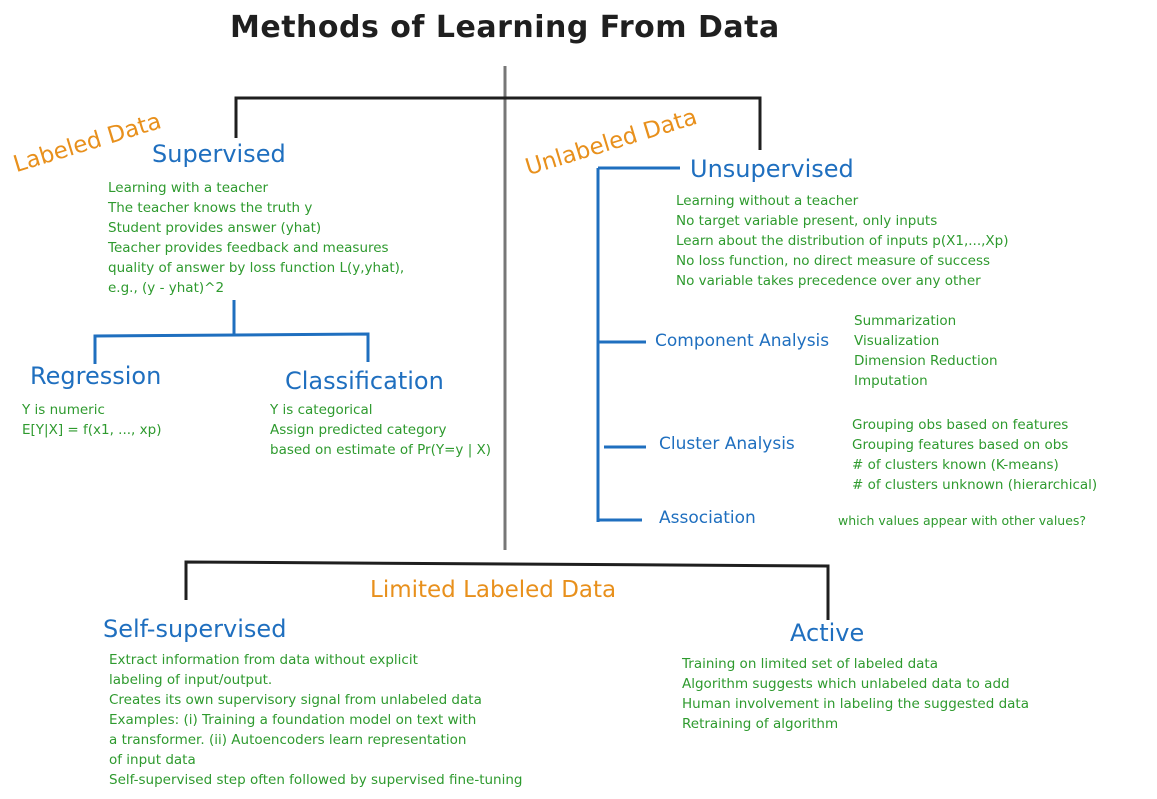  What do you see at coordinates (321, 410) in the screenshot?
I see `classification-line: Y is categorical` at bounding box center [321, 410].